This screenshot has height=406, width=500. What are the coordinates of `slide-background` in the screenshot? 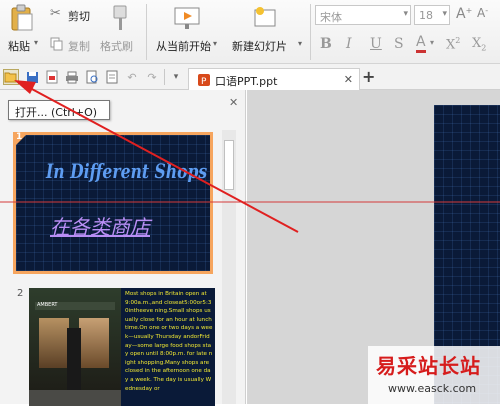 It's located at (113, 203).